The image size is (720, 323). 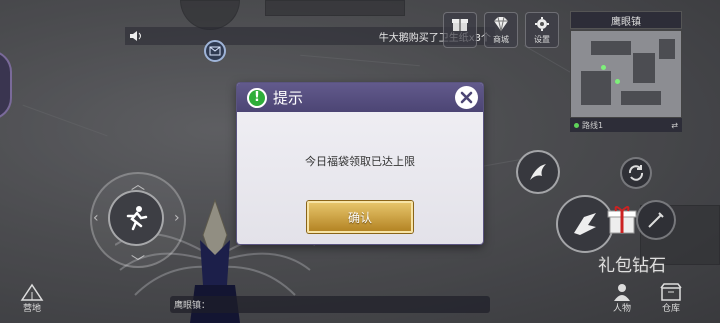 I want to click on top-button-gift, so click(x=460, y=30).